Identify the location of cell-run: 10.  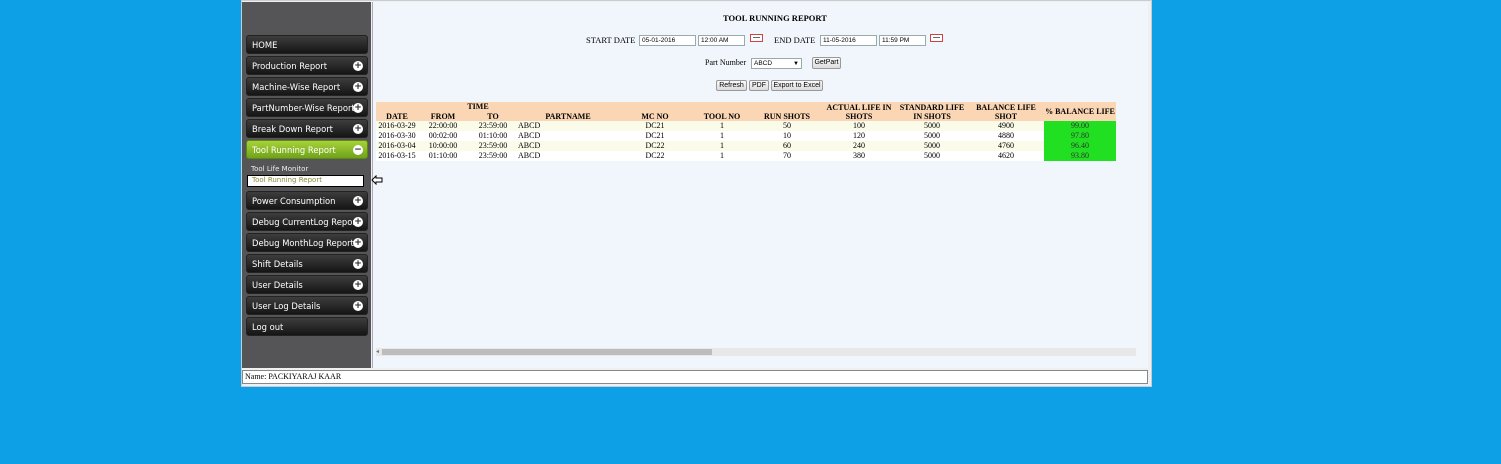
(787, 135).